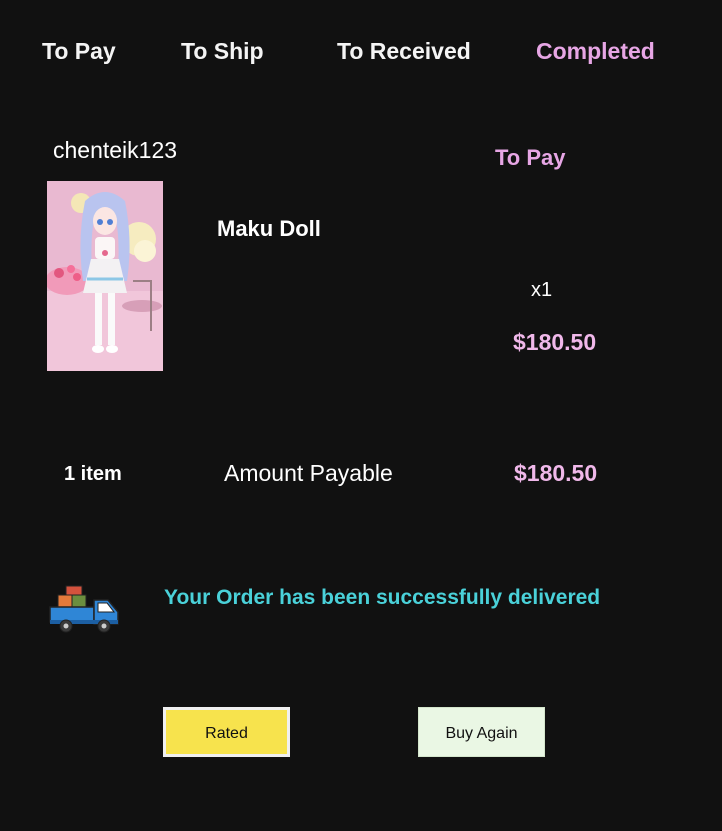 This screenshot has width=722, height=831. What do you see at coordinates (269, 229) in the screenshot?
I see `product-name: Maku Doll` at bounding box center [269, 229].